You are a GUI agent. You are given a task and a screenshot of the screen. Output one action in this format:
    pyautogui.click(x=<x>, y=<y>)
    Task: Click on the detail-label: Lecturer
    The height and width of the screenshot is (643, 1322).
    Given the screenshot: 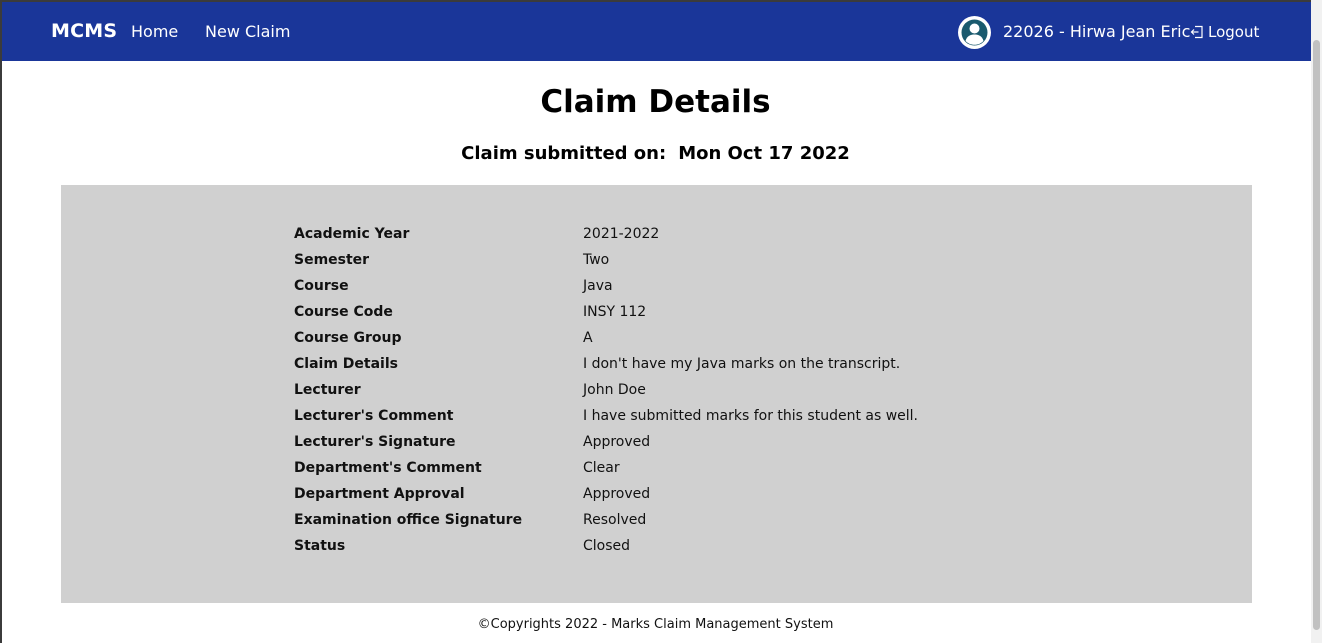 What is the action you would take?
    pyautogui.click(x=327, y=390)
    